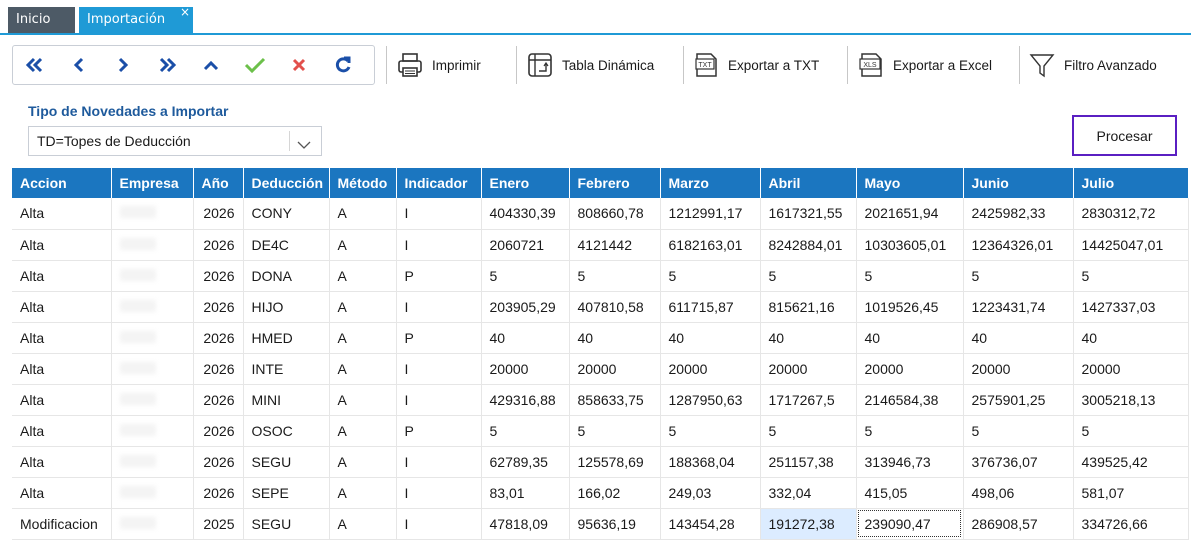  Describe the element at coordinates (41, 20) in the screenshot. I see `tab-inicio: Inicio` at that location.